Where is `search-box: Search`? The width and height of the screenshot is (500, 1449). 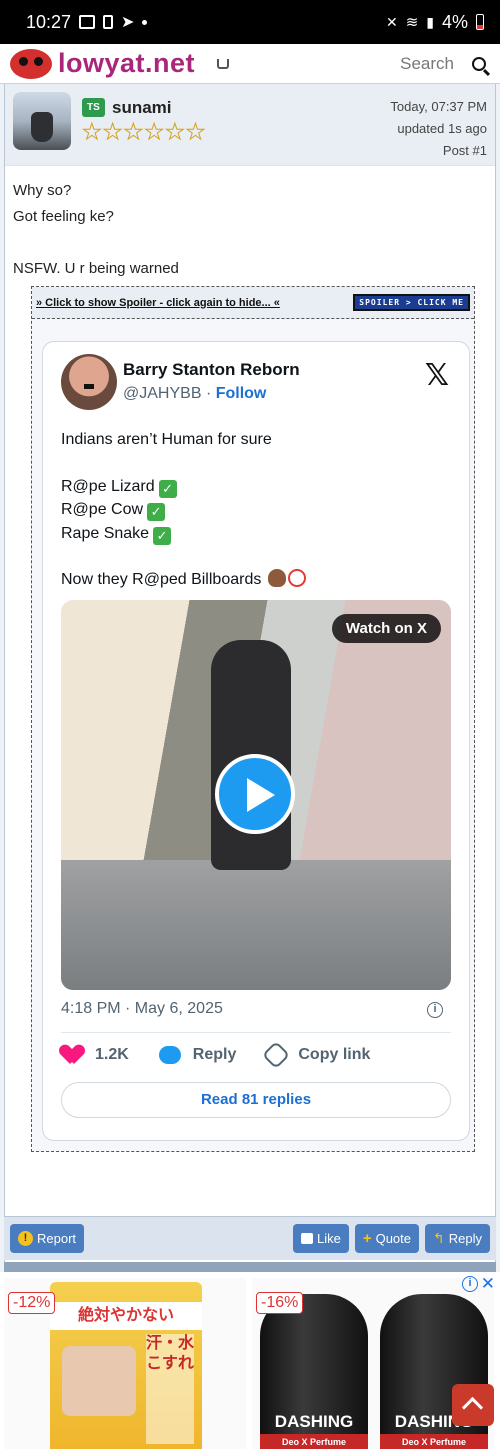 search-box: Search is located at coordinates (445, 64).